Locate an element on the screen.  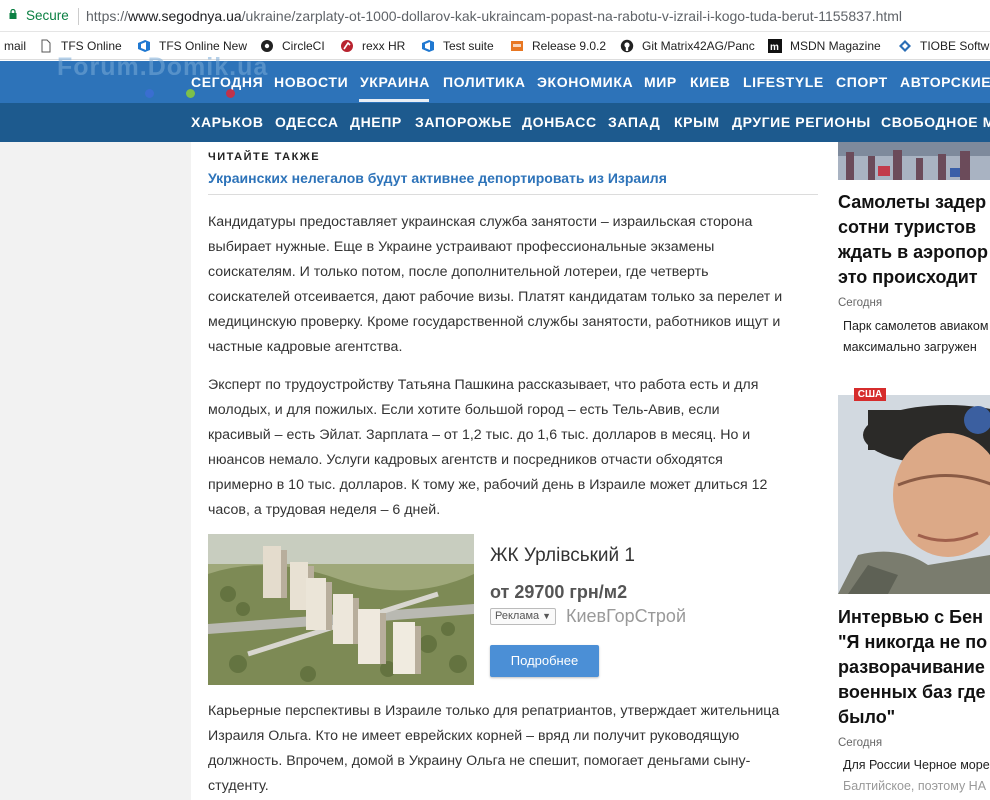
nav-region-other: ДРУГИЕ РЕГИОНЫ is located at coordinates (801, 122).